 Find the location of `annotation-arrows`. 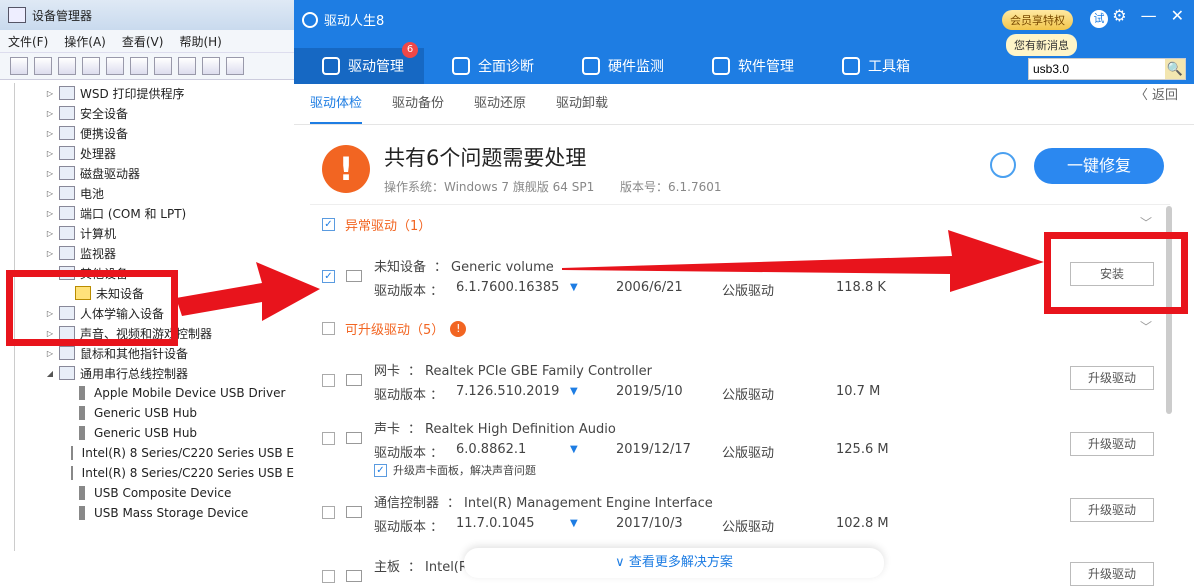

annotation-arrows is located at coordinates (610, 275).